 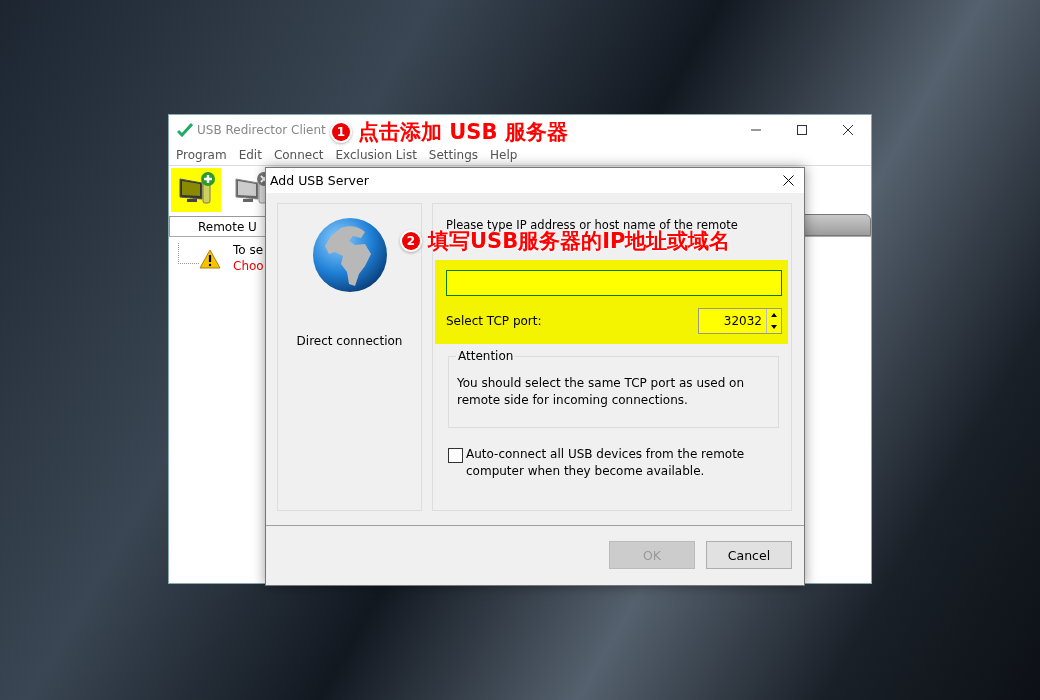 What do you see at coordinates (494, 321) in the screenshot?
I see `port-label: Select TCP port:` at bounding box center [494, 321].